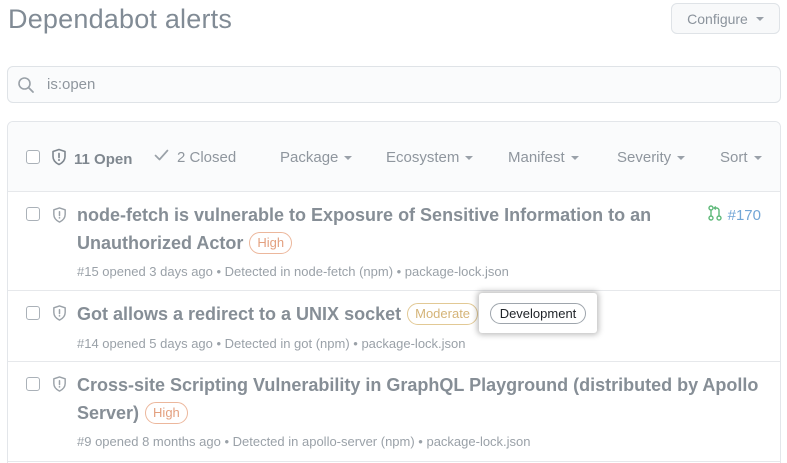  I want to click on search-input, so click(347, 84).